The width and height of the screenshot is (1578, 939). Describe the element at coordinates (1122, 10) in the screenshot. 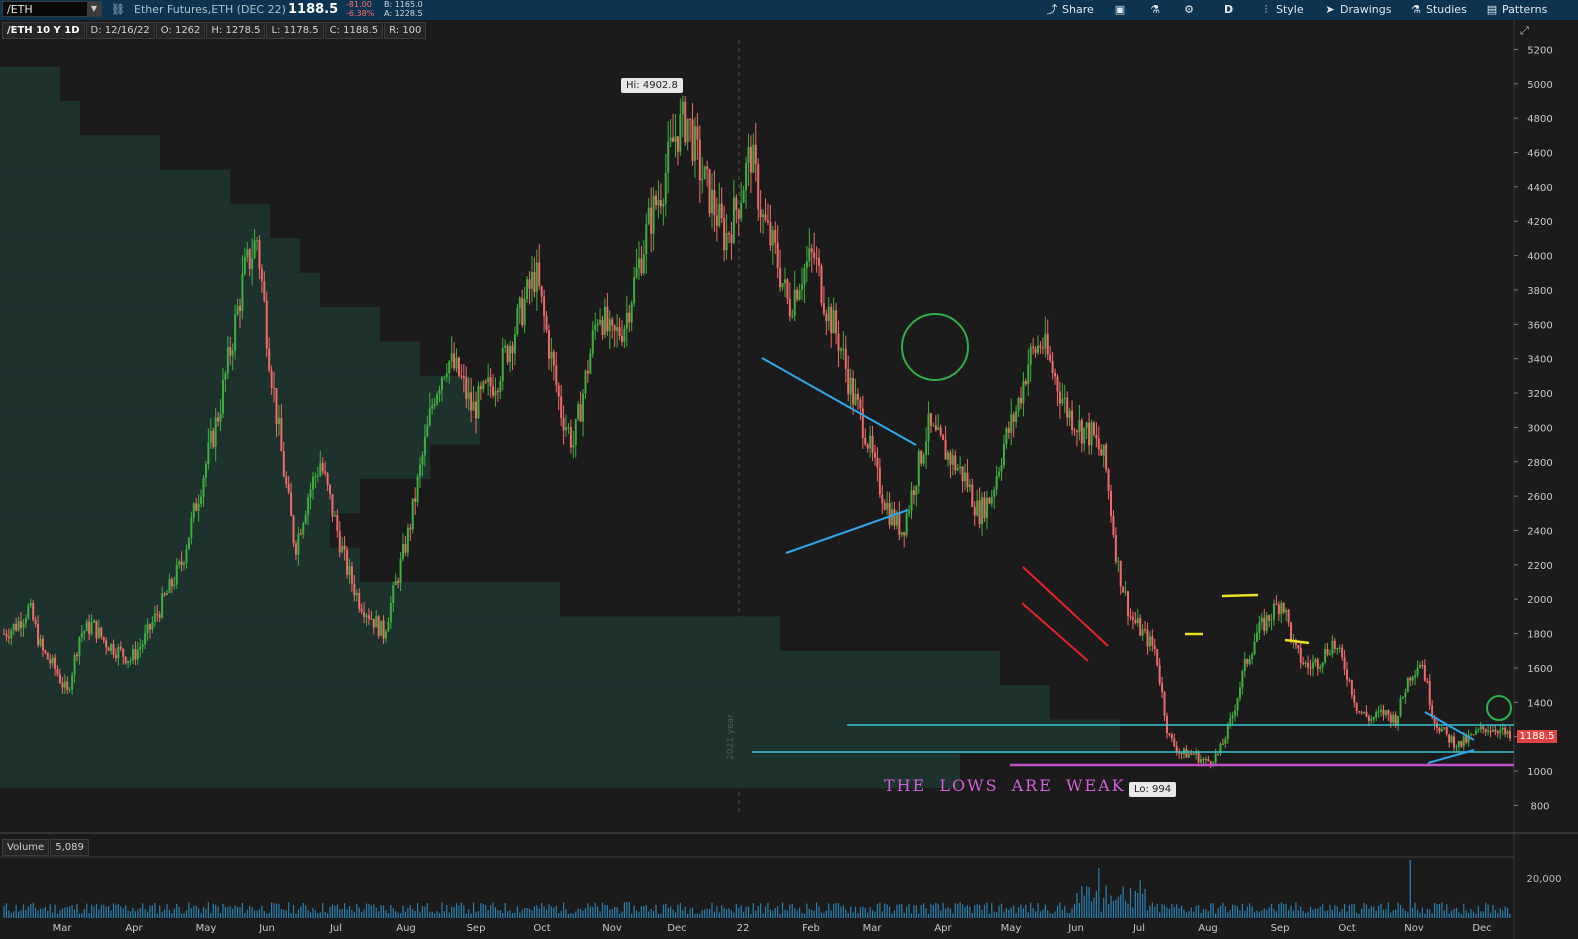

I see `screenshot-button: ▣` at that location.